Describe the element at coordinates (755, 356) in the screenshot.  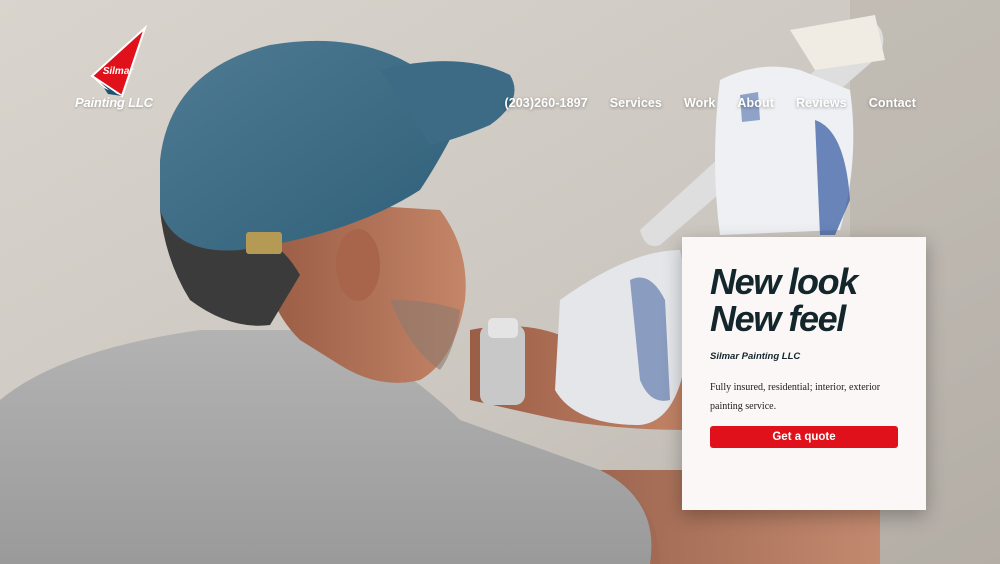
I see `hero-subtitle: Silmar Painting LLC` at that location.